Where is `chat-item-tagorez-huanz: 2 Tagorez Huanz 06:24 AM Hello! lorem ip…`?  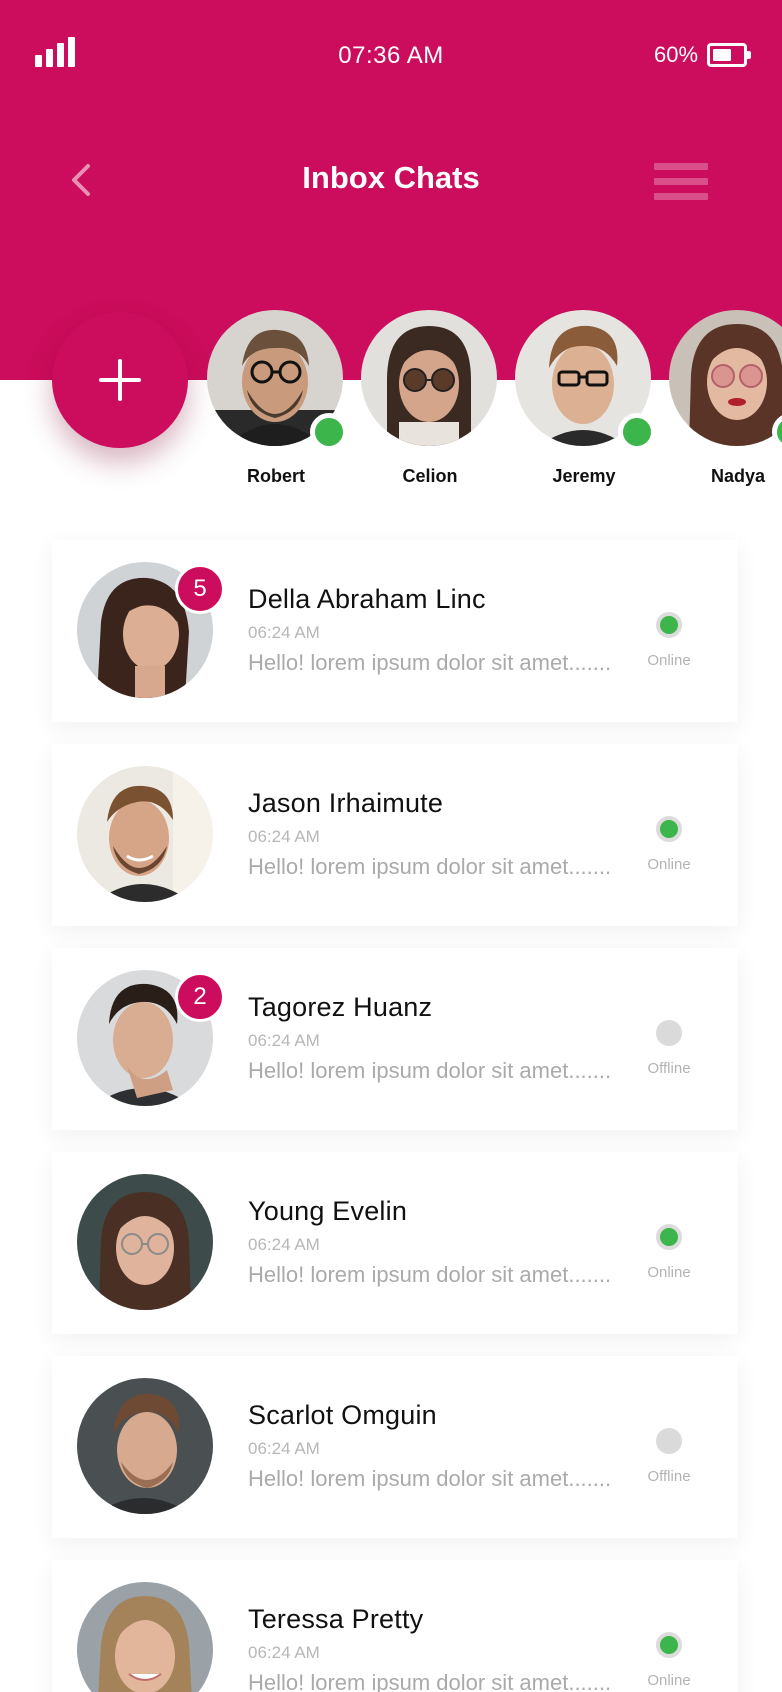 chat-item-tagorez-huanz: 2 Tagorez Huanz 06:24 AM Hello! lorem ip… is located at coordinates (395, 1039).